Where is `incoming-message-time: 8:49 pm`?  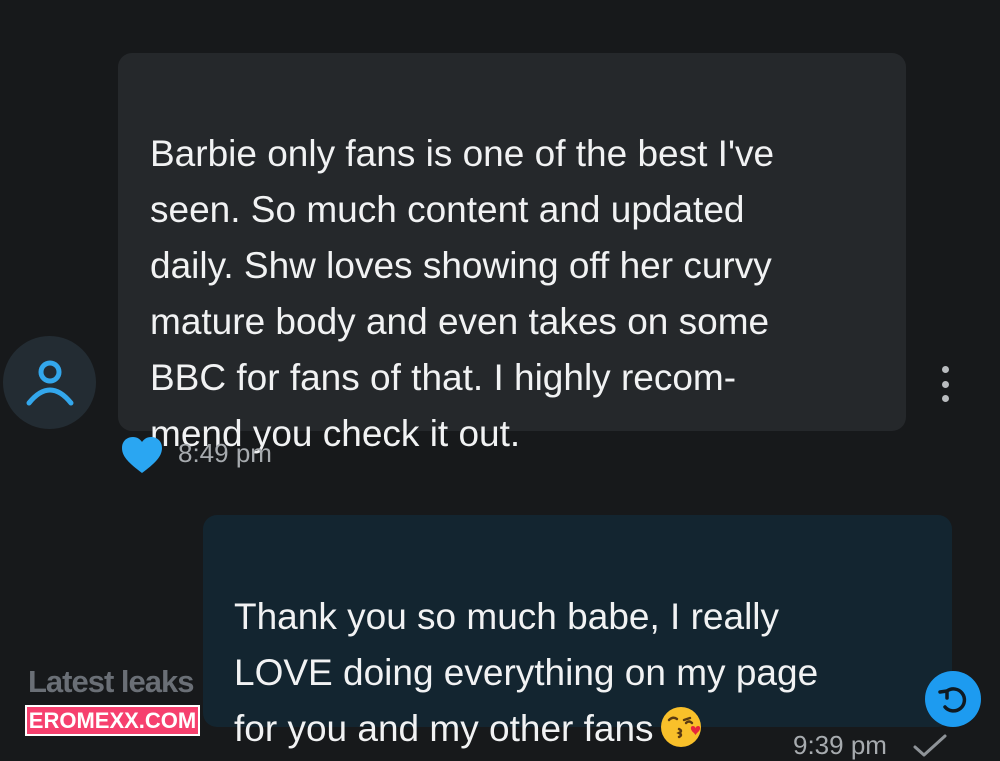 incoming-message-time: 8:49 pm is located at coordinates (225, 453).